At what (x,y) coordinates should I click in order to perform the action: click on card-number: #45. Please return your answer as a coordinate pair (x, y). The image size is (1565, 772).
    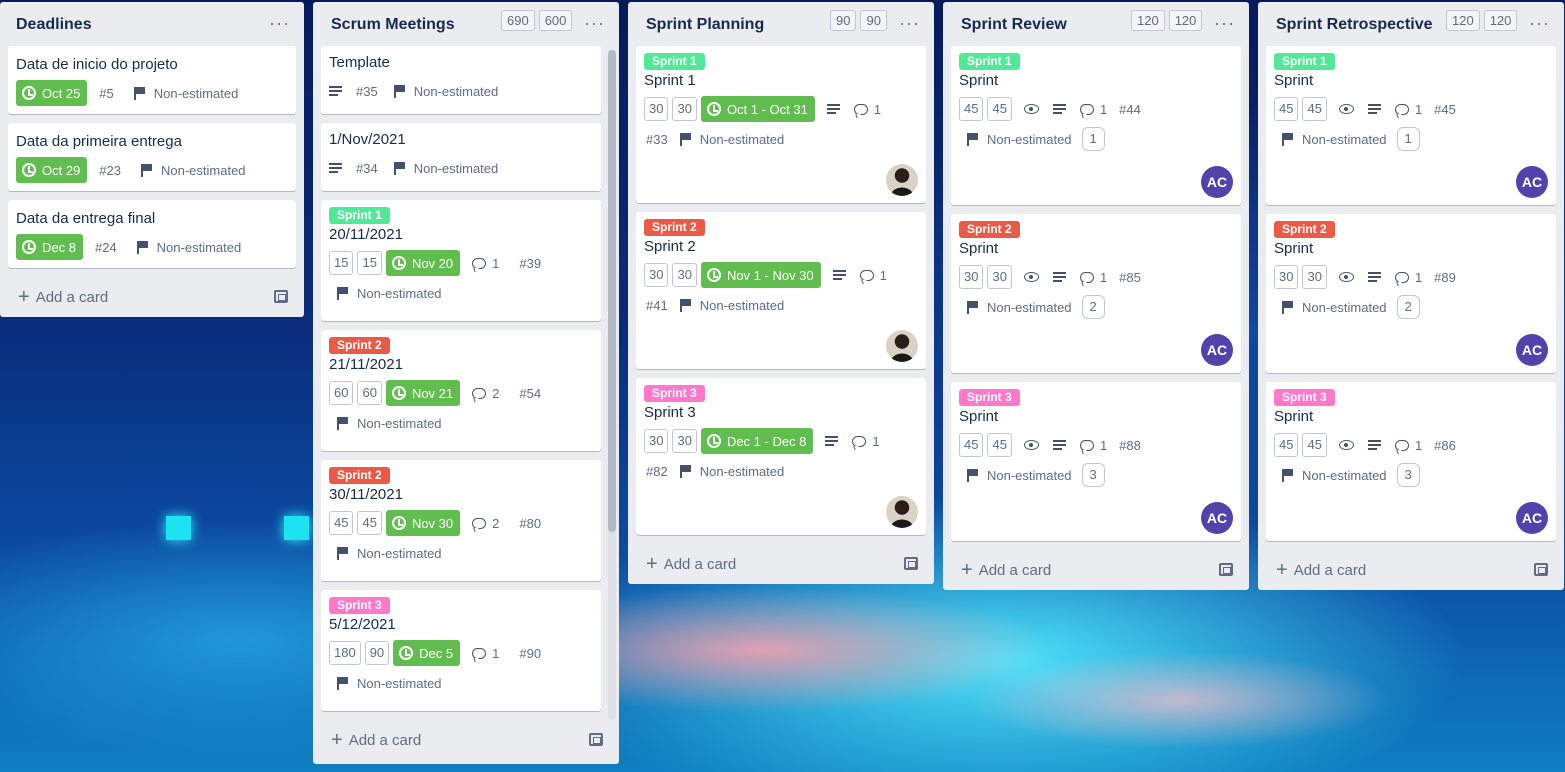
    Looking at the image, I should click on (1445, 109).